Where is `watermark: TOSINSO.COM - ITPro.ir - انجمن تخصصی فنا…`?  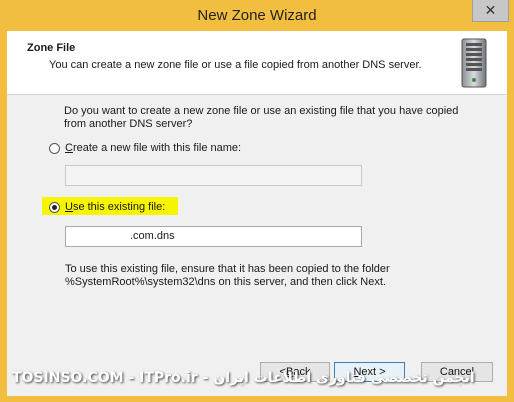
watermark: TOSINSO.COM - ITPro.ir - انجمن تخصصی فنا… is located at coordinates (243, 378).